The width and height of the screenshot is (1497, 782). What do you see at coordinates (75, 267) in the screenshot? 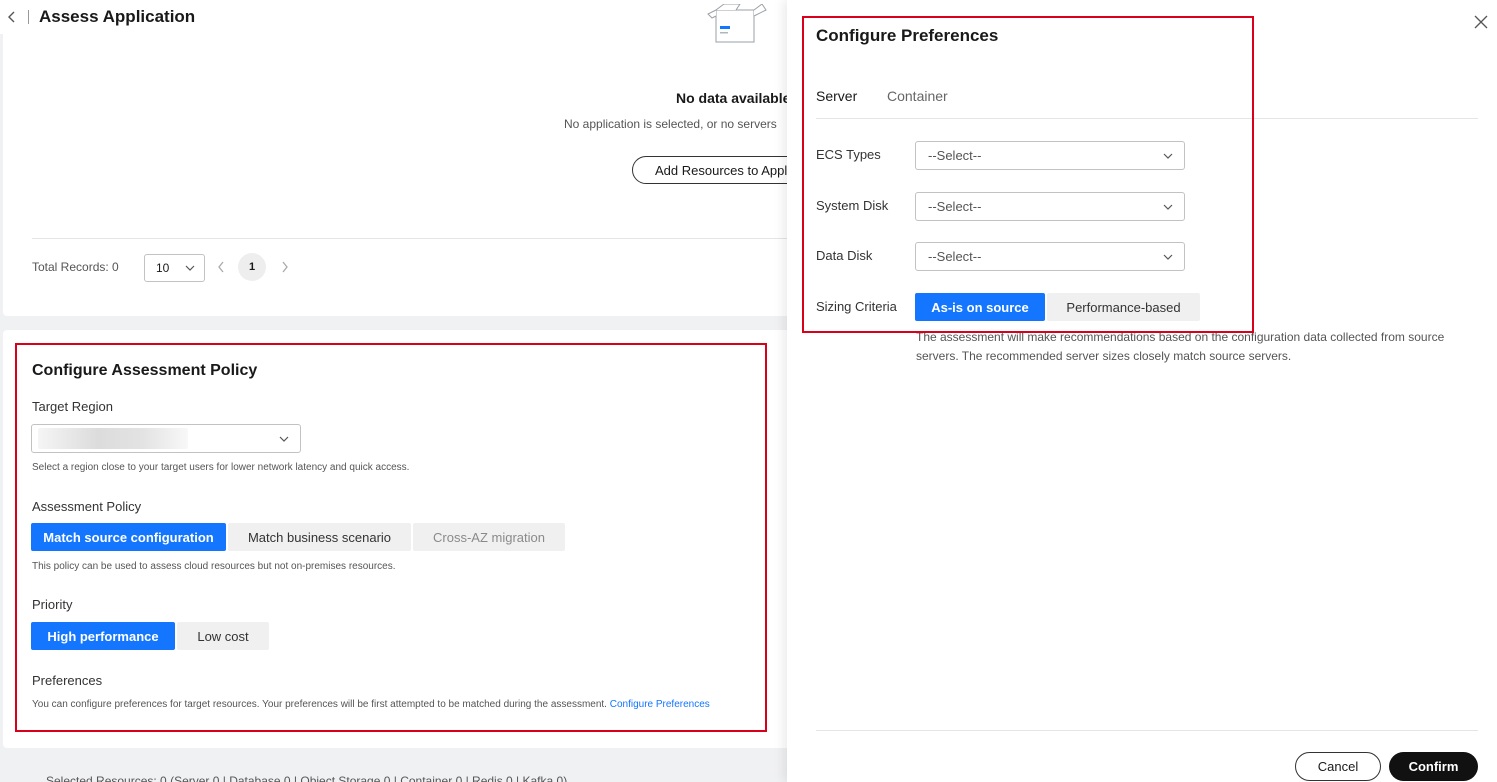
I see `total-records: Total Records: 0` at bounding box center [75, 267].